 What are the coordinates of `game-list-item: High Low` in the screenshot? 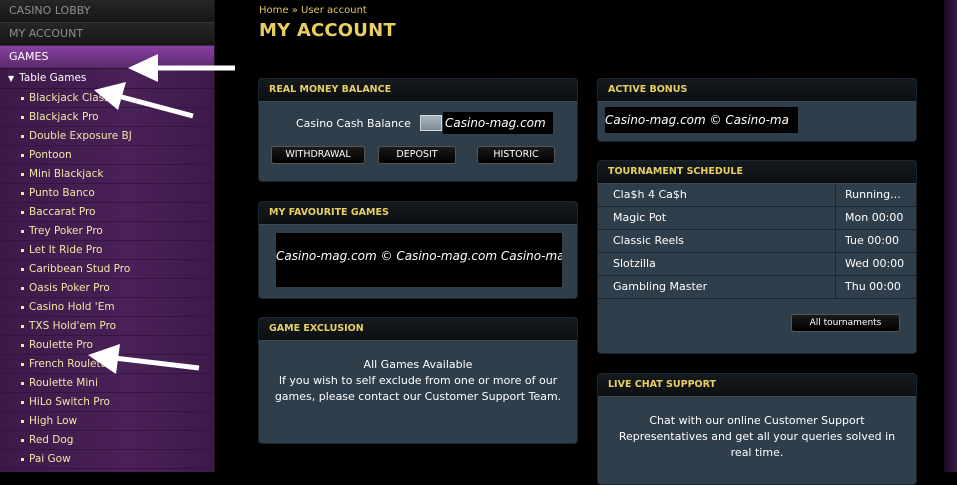 It's located at (107, 421).